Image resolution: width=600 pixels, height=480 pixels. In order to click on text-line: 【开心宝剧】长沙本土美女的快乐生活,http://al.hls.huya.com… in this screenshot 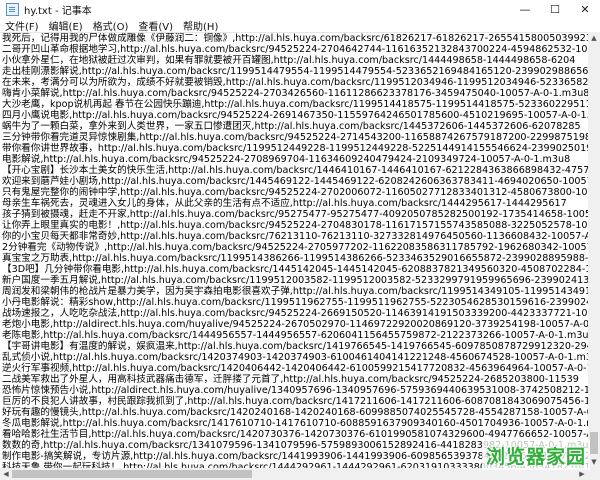, I will do `click(294, 170)`.